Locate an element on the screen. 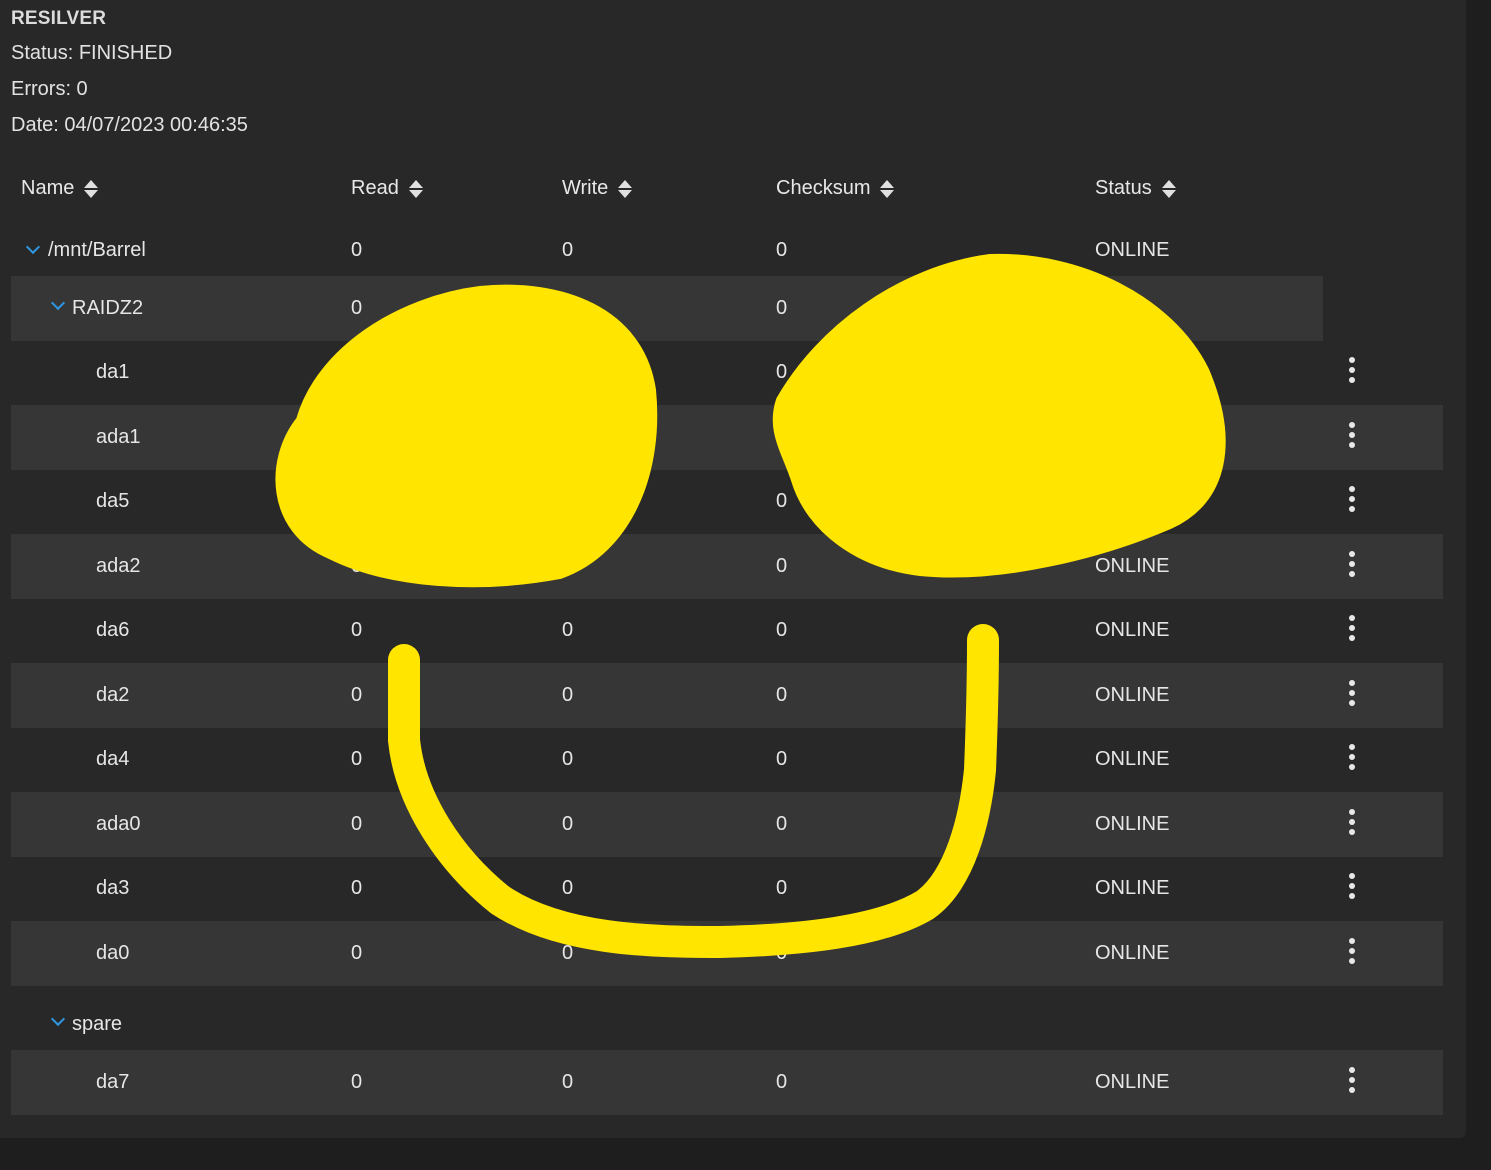  row-name: spare is located at coordinates (97, 1024).